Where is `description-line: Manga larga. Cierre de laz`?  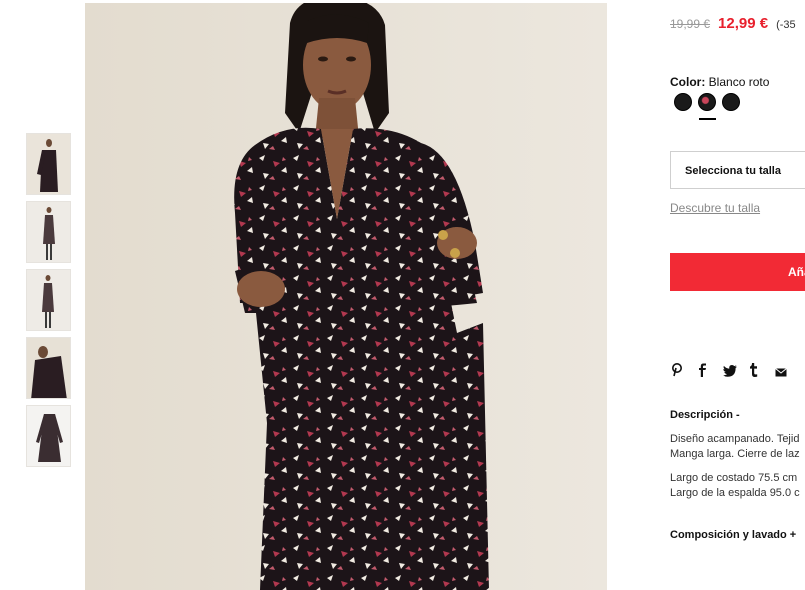
description-line: Manga larga. Cierre de laz is located at coordinates (735, 454).